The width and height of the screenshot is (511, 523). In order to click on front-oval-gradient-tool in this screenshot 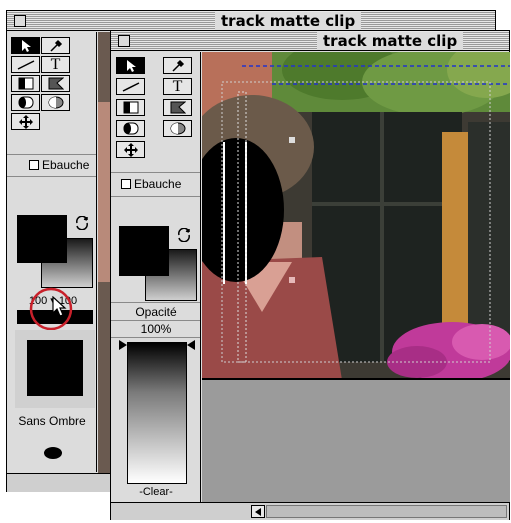, I will do `click(177, 128)`.